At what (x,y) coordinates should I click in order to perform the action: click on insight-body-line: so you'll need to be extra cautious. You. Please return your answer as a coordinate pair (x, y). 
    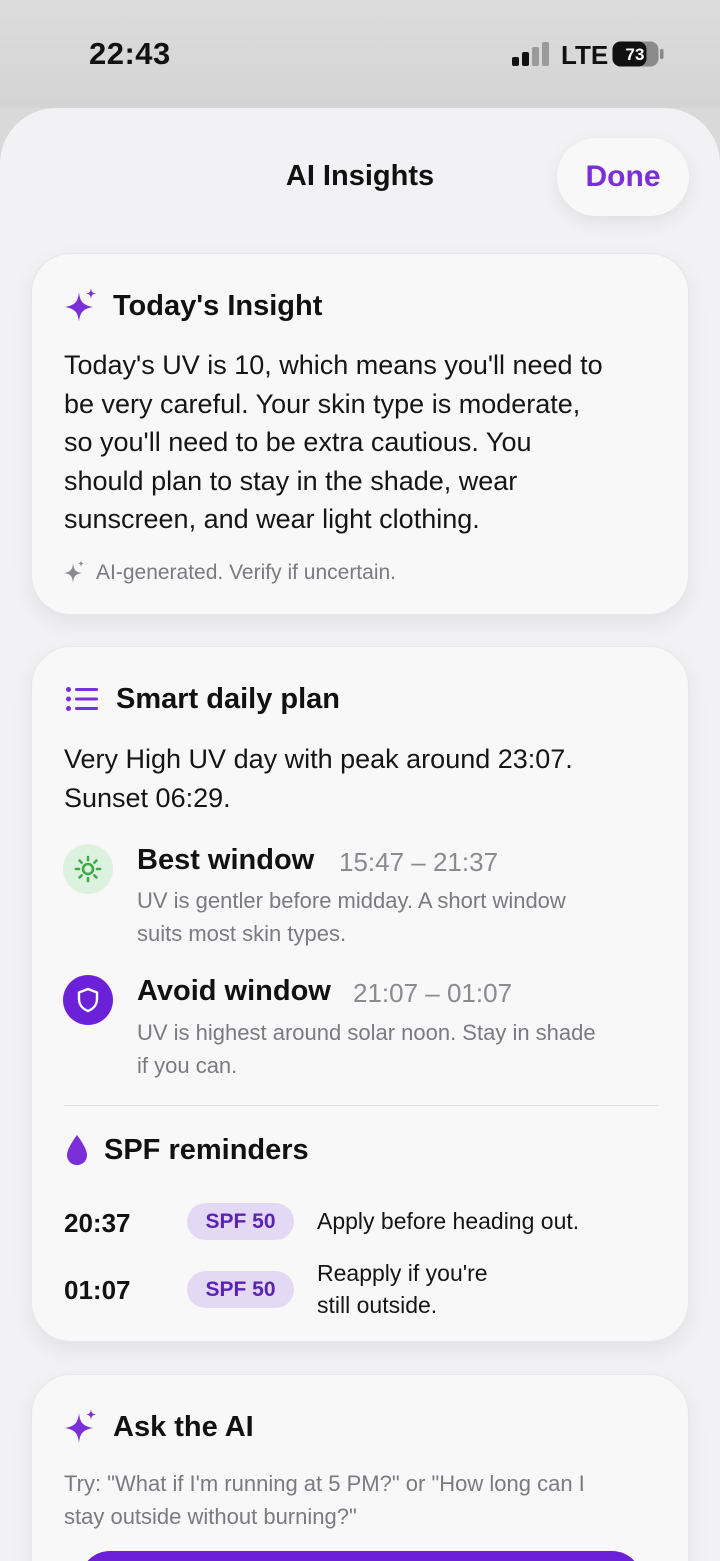
    Looking at the image, I should click on (298, 442).